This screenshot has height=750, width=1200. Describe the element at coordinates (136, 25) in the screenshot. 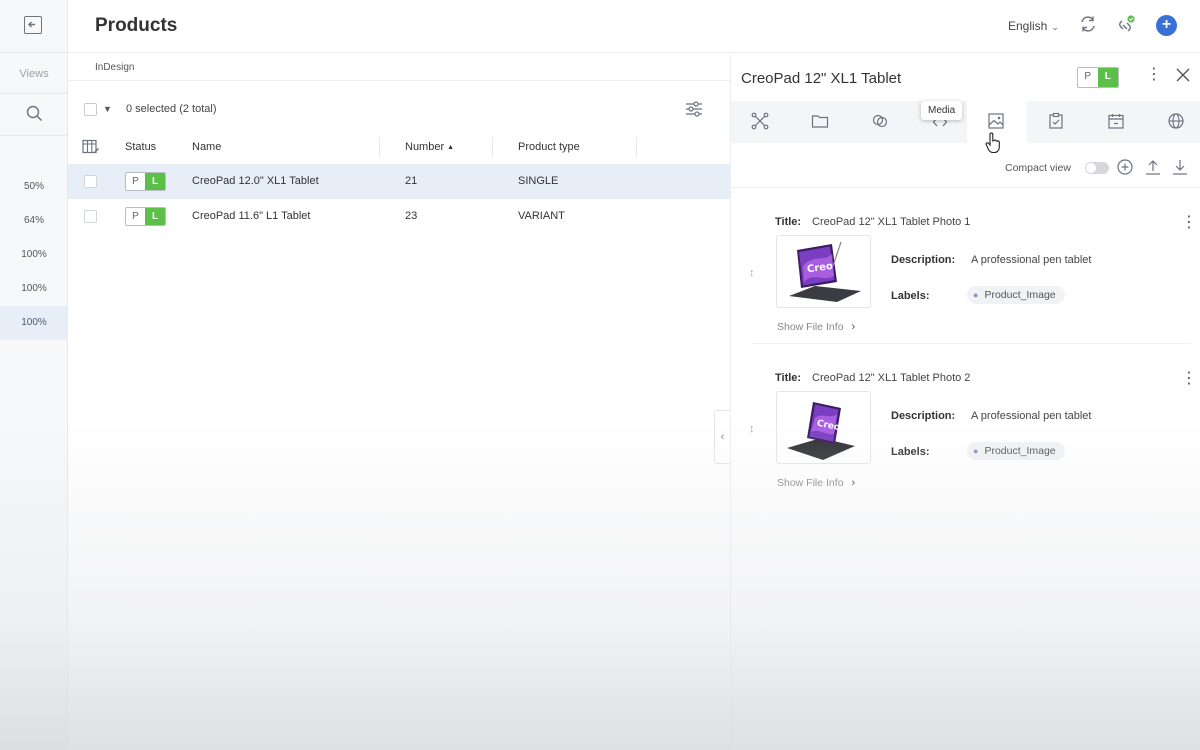

I see `page-title: Products` at that location.